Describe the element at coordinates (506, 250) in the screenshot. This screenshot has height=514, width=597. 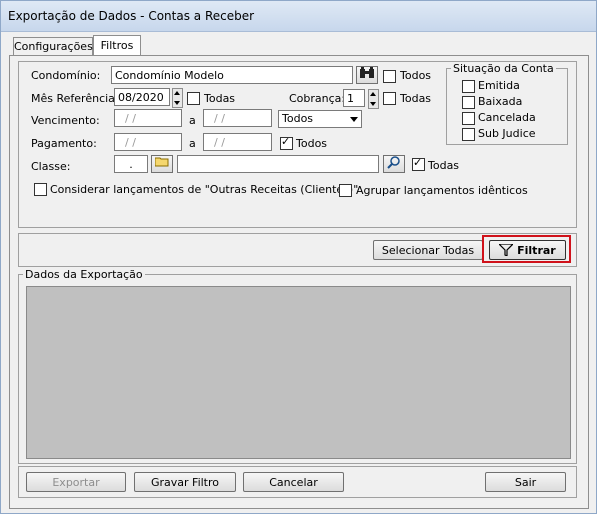
I see `funnel-icon` at that location.